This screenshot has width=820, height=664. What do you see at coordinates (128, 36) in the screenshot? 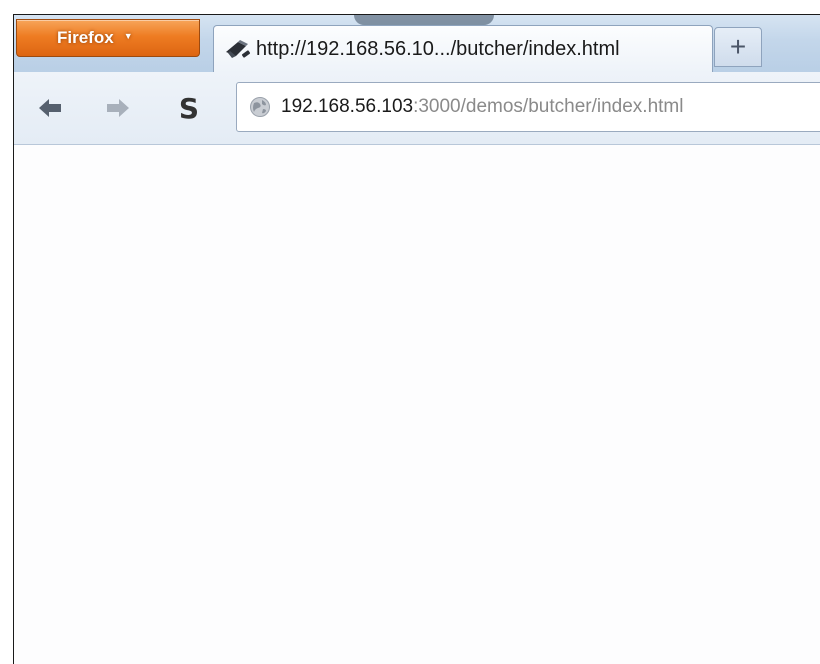
I see `chevron-down-icon: ▼` at bounding box center [128, 36].